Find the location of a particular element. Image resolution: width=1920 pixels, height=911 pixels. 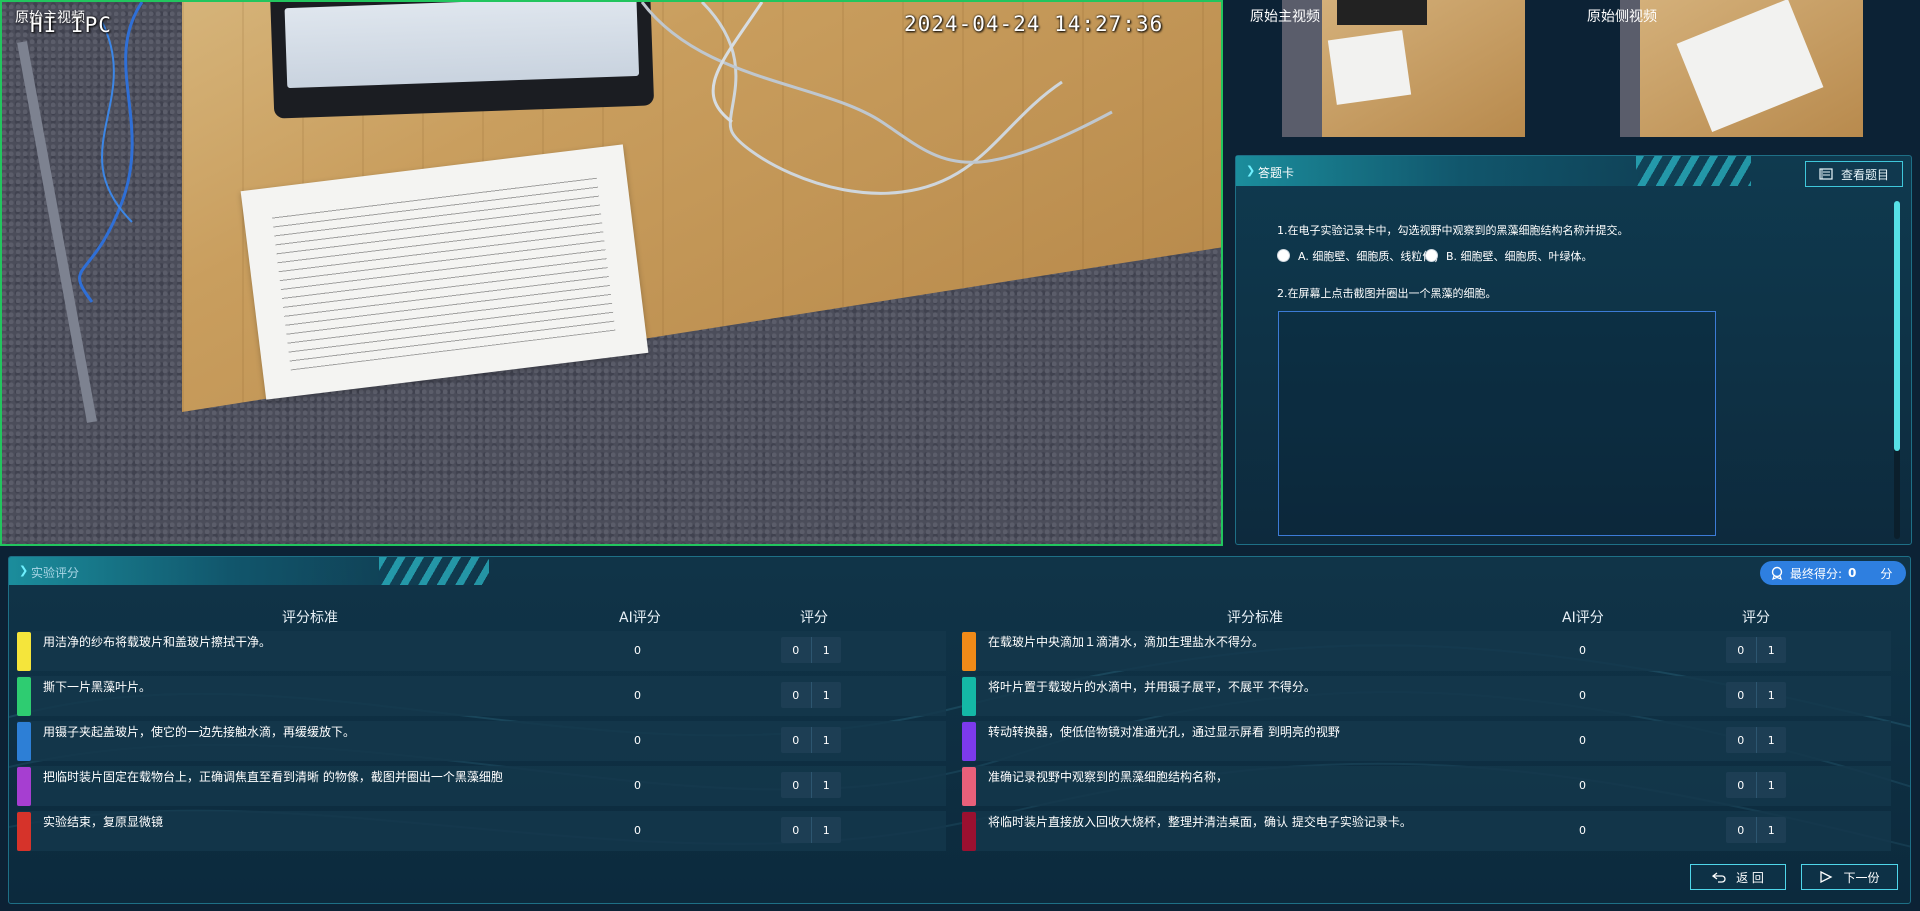

view-questions-label: 查看题目 is located at coordinates (1864, 174).